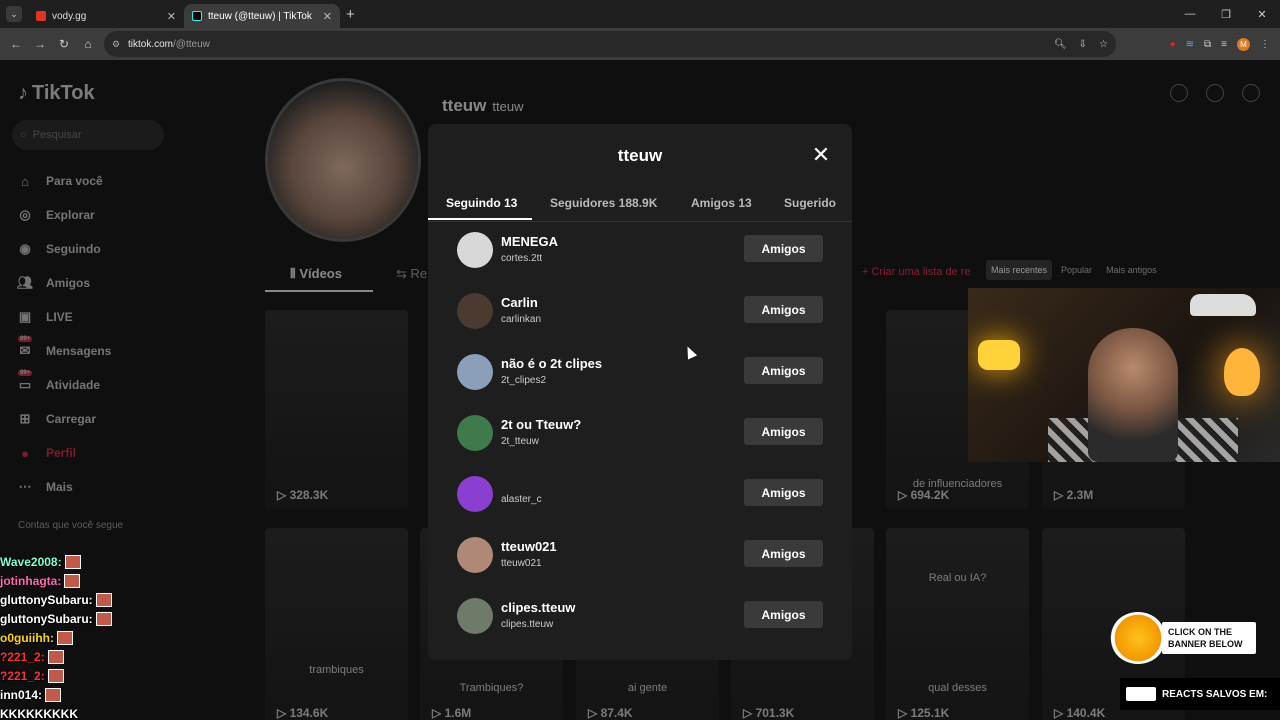 The height and width of the screenshot is (720, 1280). I want to click on display-name: não é o 2t clipes, so click(551, 363).